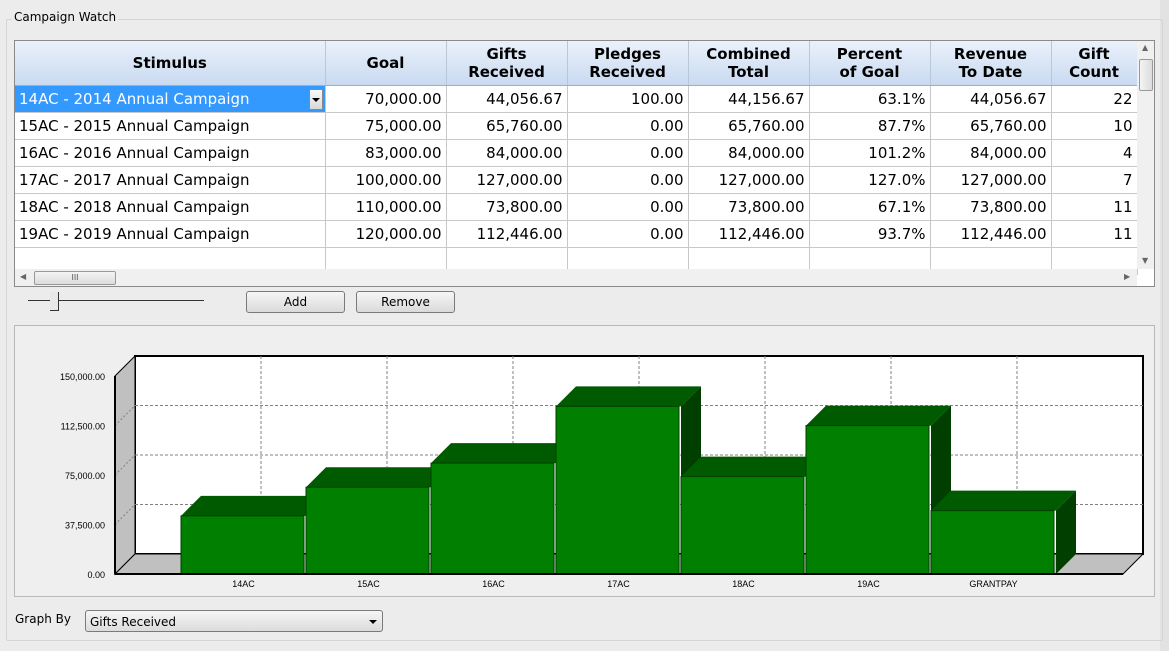 This screenshot has width=1169, height=651. What do you see at coordinates (1127, 276) in the screenshot?
I see `scroll-right-icon: ▶` at bounding box center [1127, 276].